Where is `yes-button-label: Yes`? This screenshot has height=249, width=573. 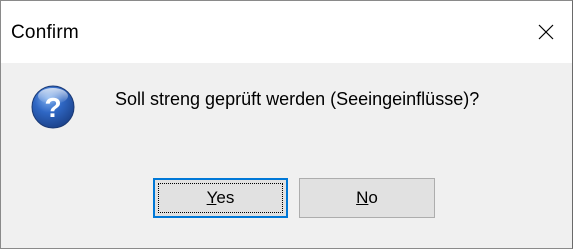 yes-button-label: Yes is located at coordinates (220, 197).